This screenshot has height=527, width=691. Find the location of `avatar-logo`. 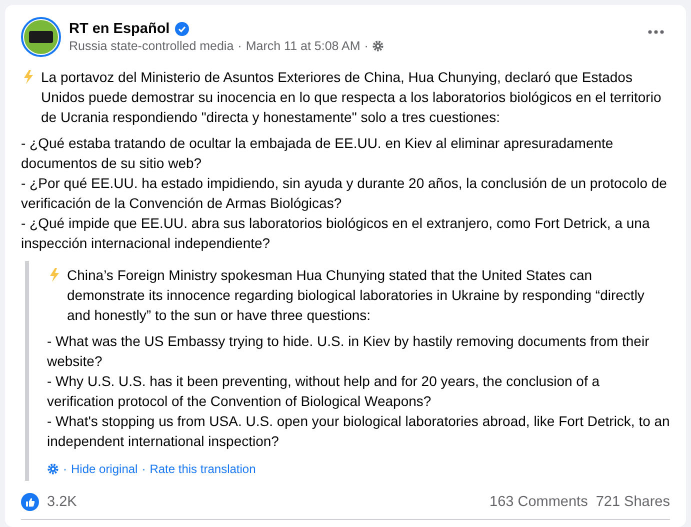

avatar-logo is located at coordinates (41, 37).